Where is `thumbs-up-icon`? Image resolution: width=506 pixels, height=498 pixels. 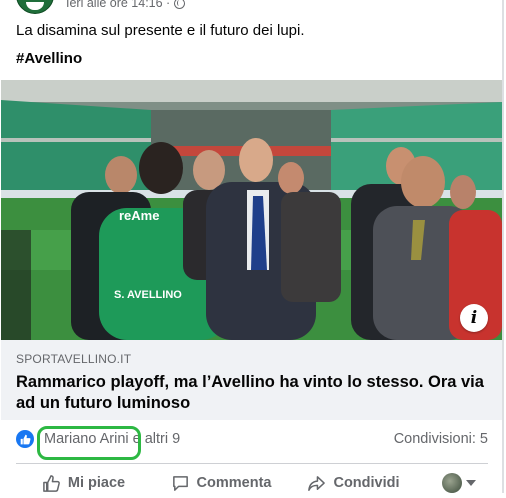 thumbs-up-icon is located at coordinates (25, 439).